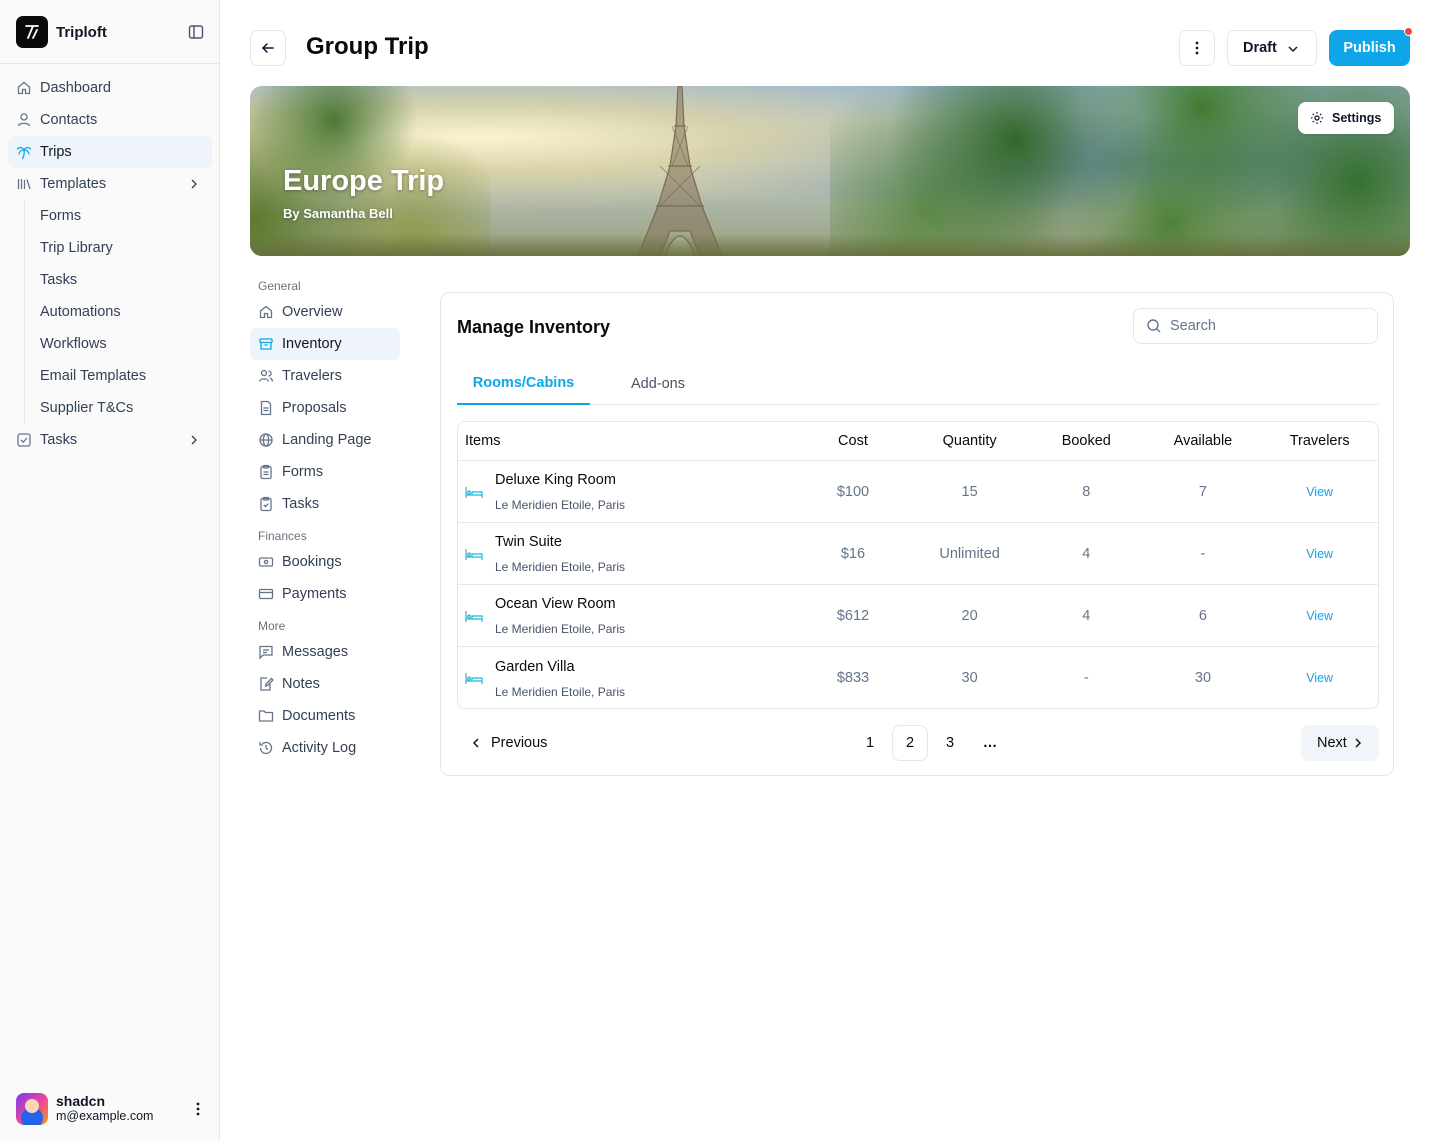 Image resolution: width=1440 pixels, height=1141 pixels. Describe the element at coordinates (325, 408) in the screenshot. I see `trip-nav-proposals: Proposals` at that location.